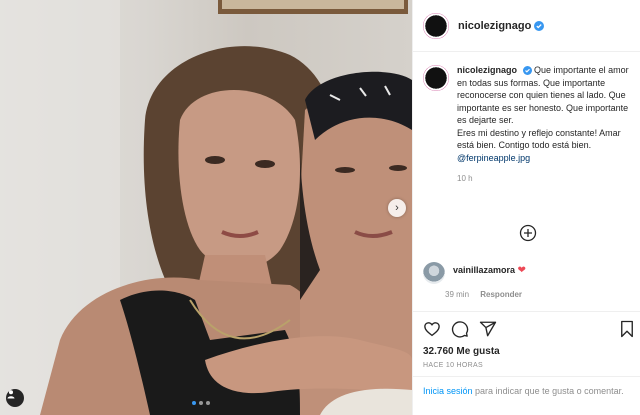  I want to click on comment-item: vainillazamora ❤ 39 min Responder, so click(474, 280).